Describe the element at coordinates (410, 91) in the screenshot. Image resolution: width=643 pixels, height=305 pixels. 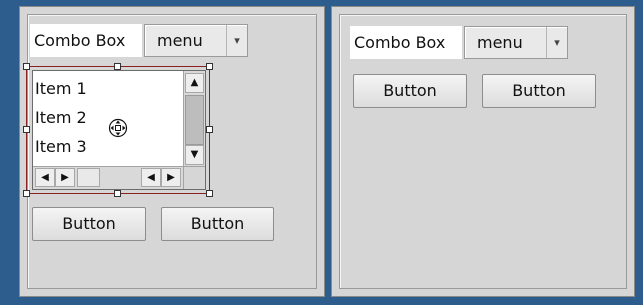
I see `button-3: Button` at that location.